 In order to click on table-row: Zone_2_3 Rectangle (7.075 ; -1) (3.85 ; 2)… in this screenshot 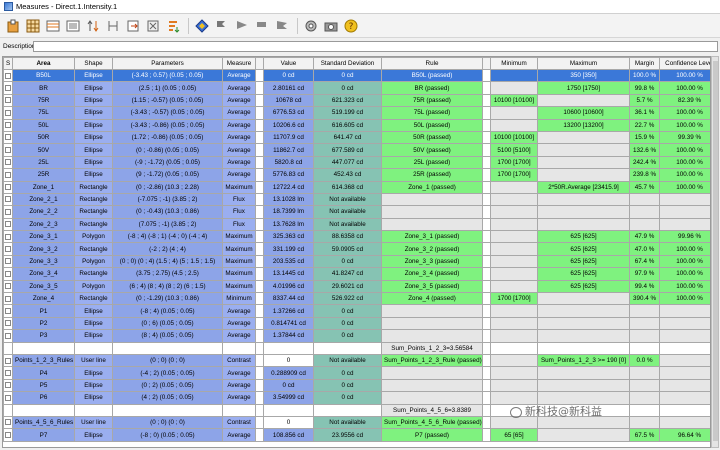, I will do `click(356, 224)`.